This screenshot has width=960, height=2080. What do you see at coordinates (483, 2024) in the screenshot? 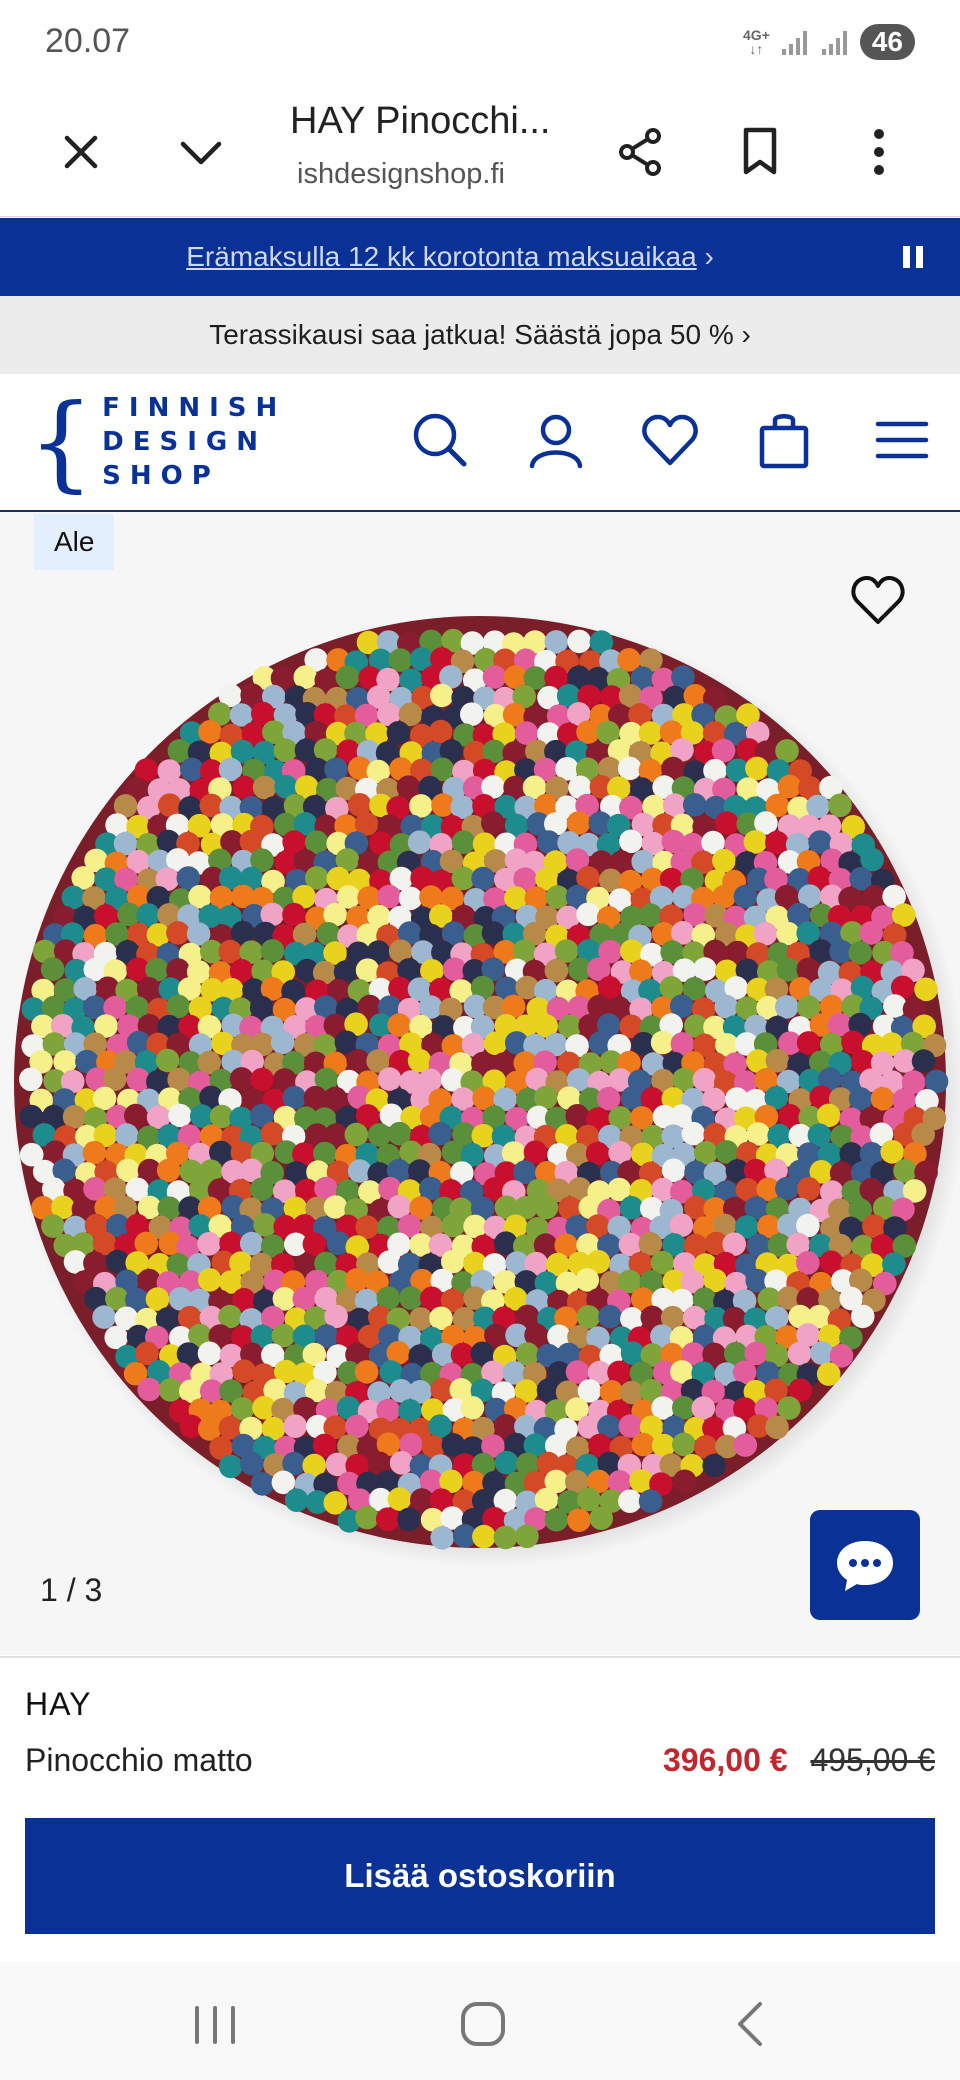
I see `home-icon` at bounding box center [483, 2024].